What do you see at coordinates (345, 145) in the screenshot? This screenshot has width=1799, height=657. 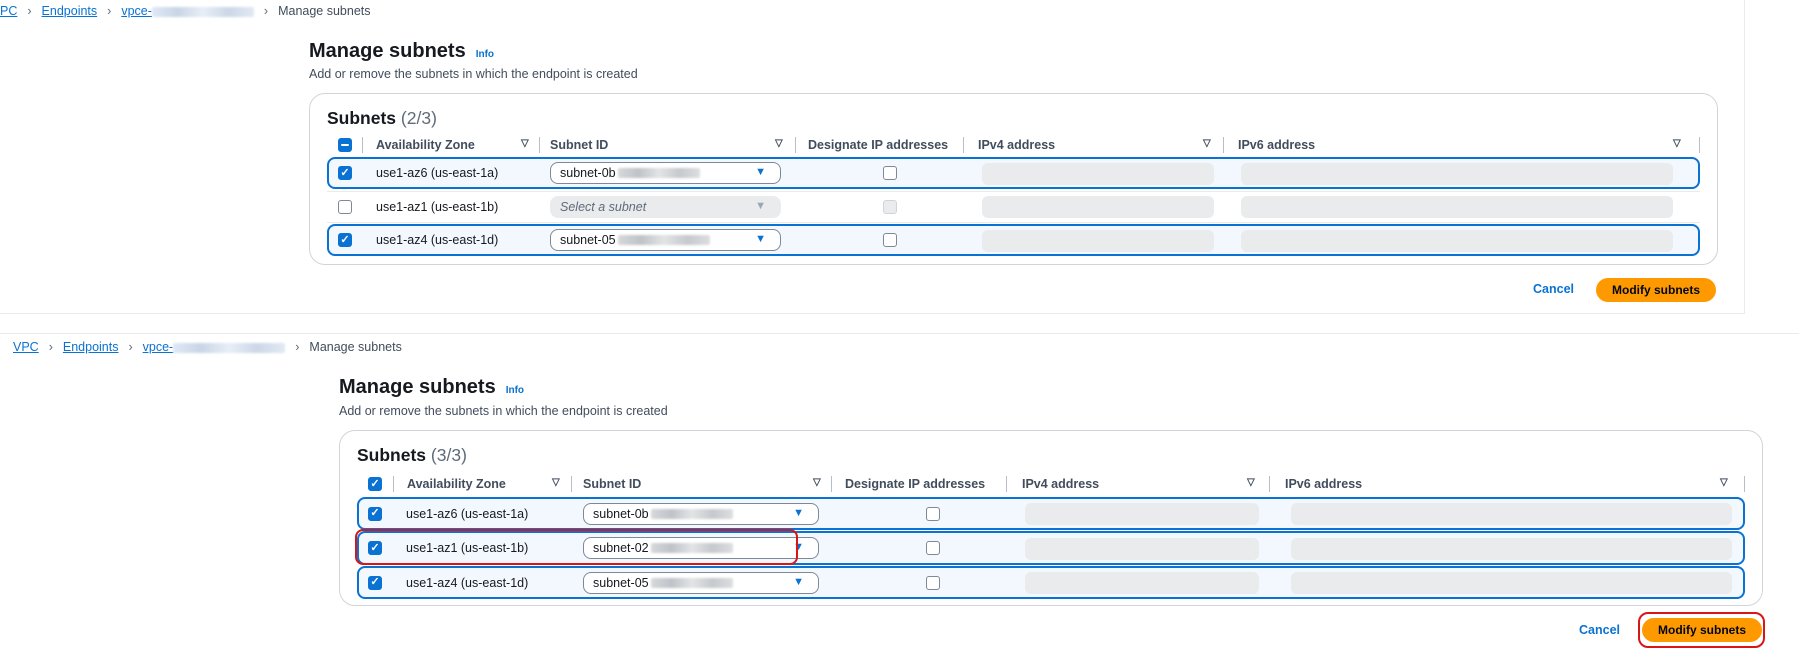 I see `select-all-checkbox` at bounding box center [345, 145].